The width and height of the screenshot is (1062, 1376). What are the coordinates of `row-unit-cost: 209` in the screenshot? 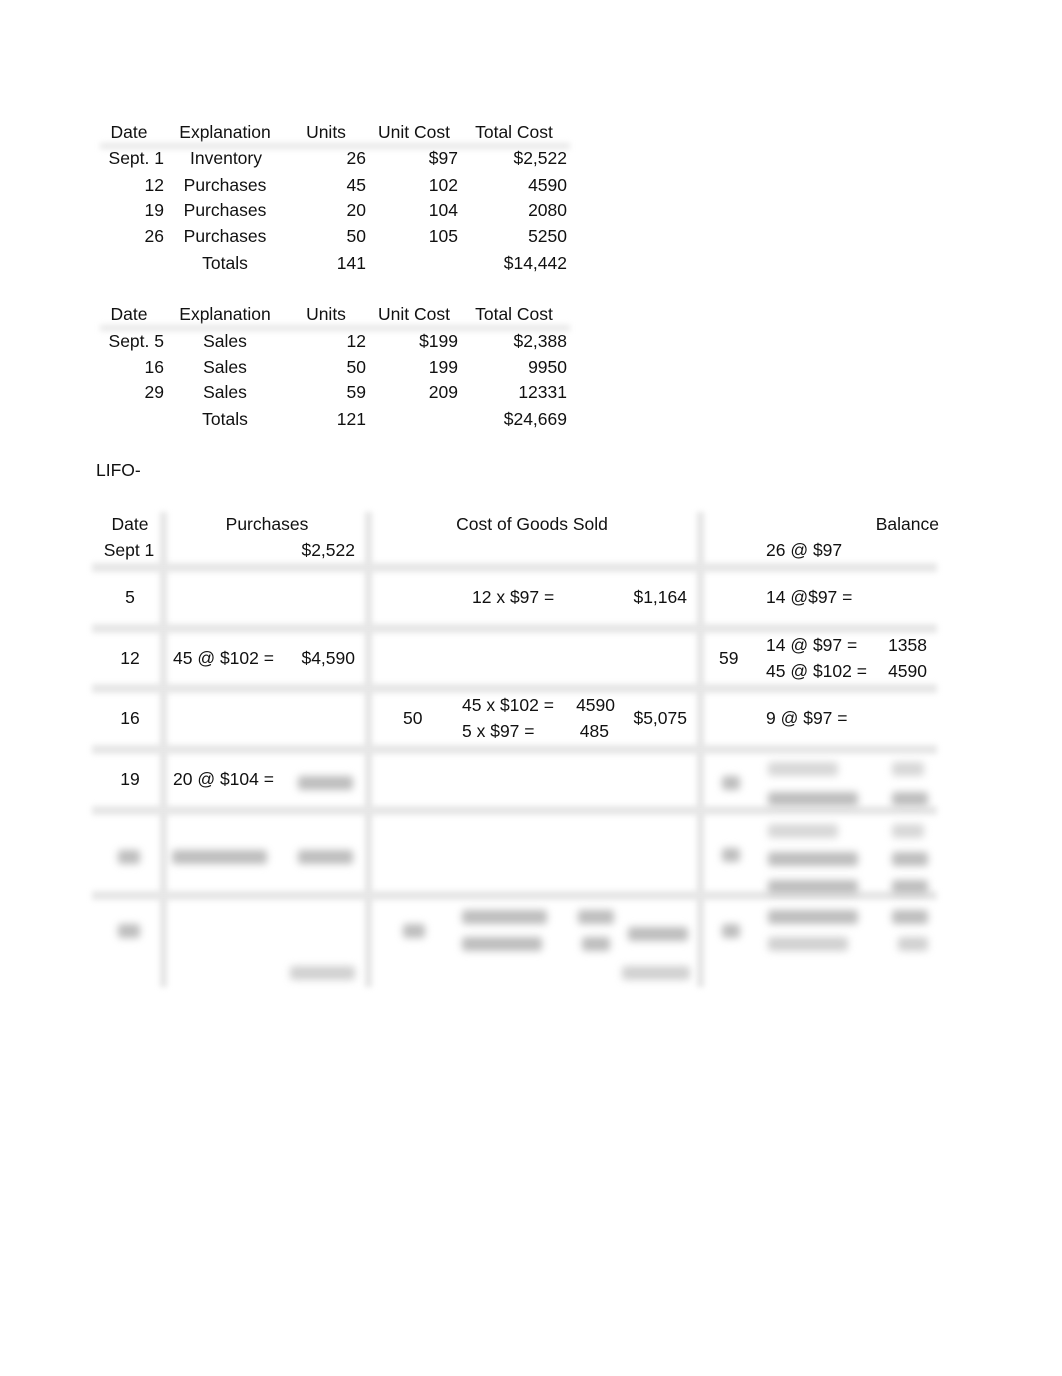 It's located at (443, 392).